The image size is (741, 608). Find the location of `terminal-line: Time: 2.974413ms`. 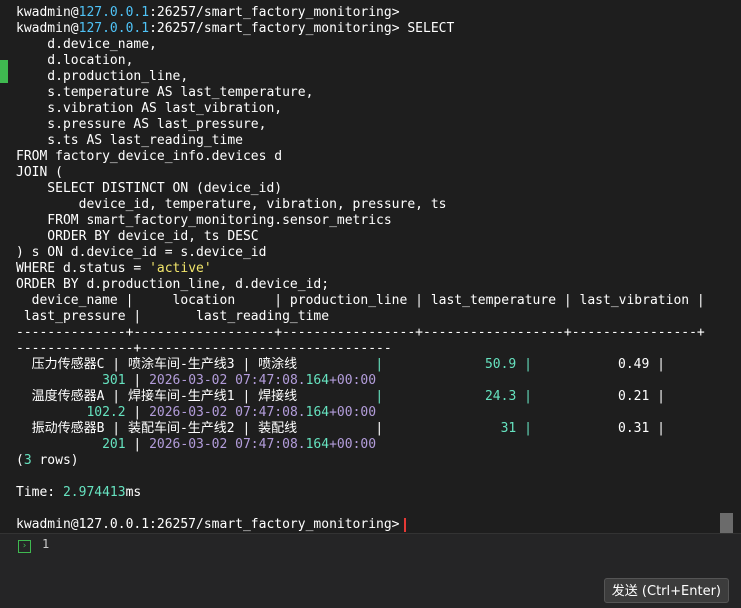

terminal-line: Time: 2.974413ms is located at coordinates (378, 493).